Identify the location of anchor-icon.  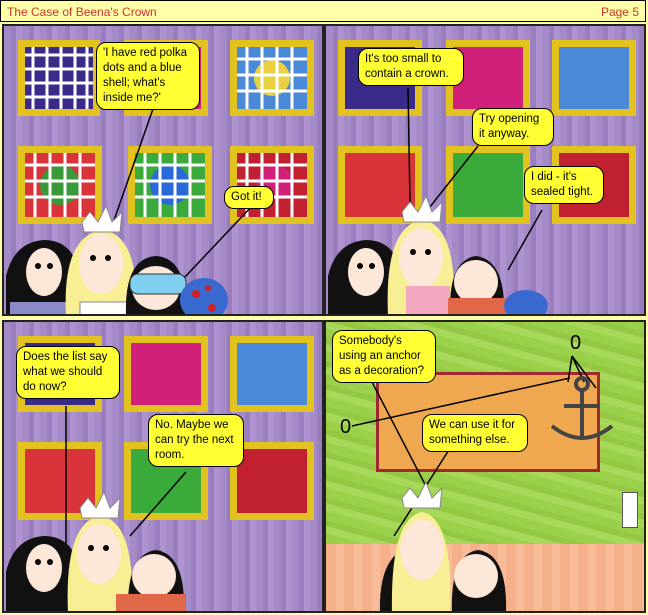
(582, 408).